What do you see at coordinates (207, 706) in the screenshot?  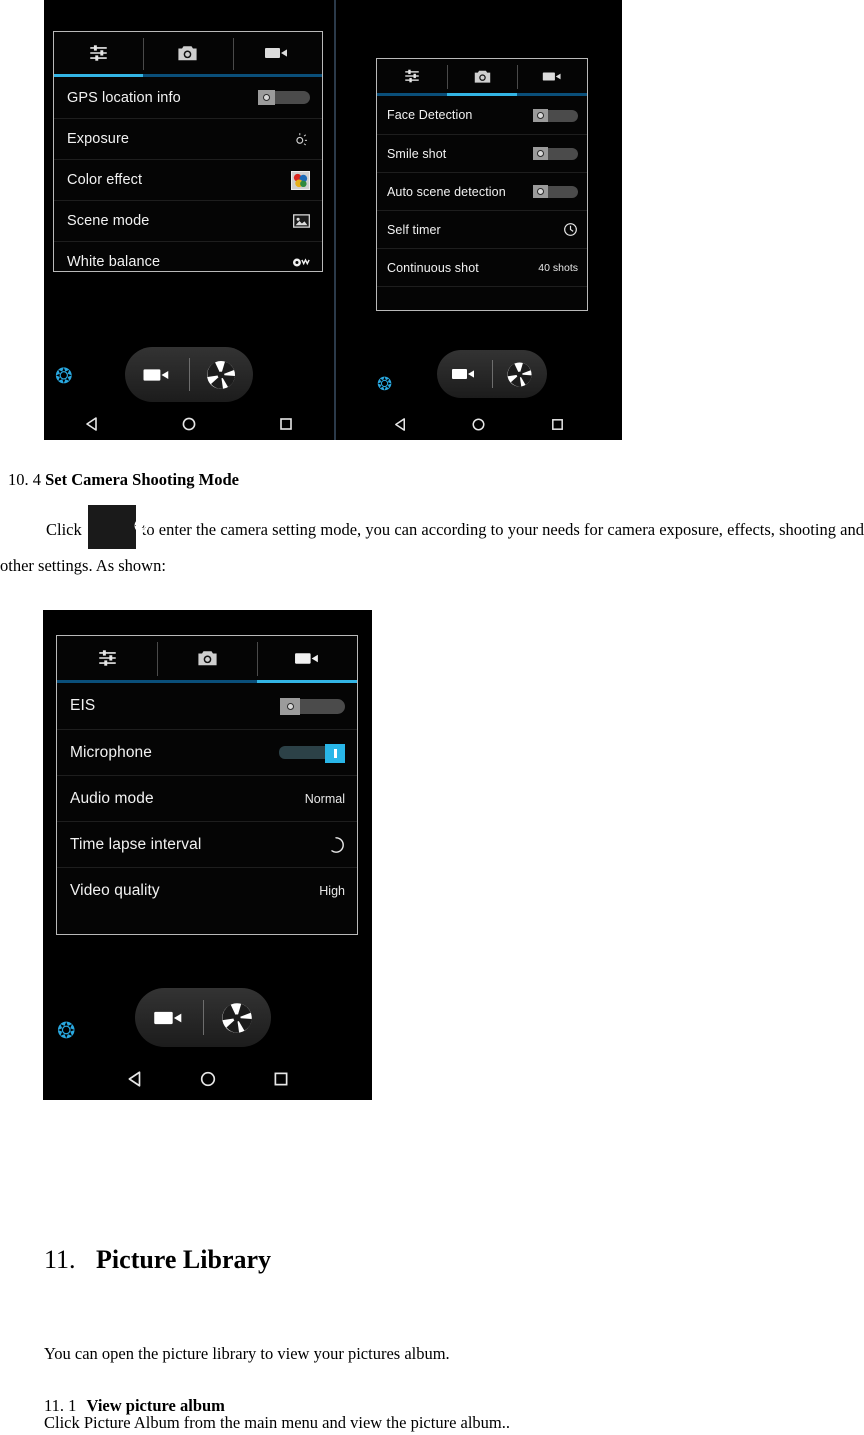 I see `setting-row-eis: EIS` at bounding box center [207, 706].